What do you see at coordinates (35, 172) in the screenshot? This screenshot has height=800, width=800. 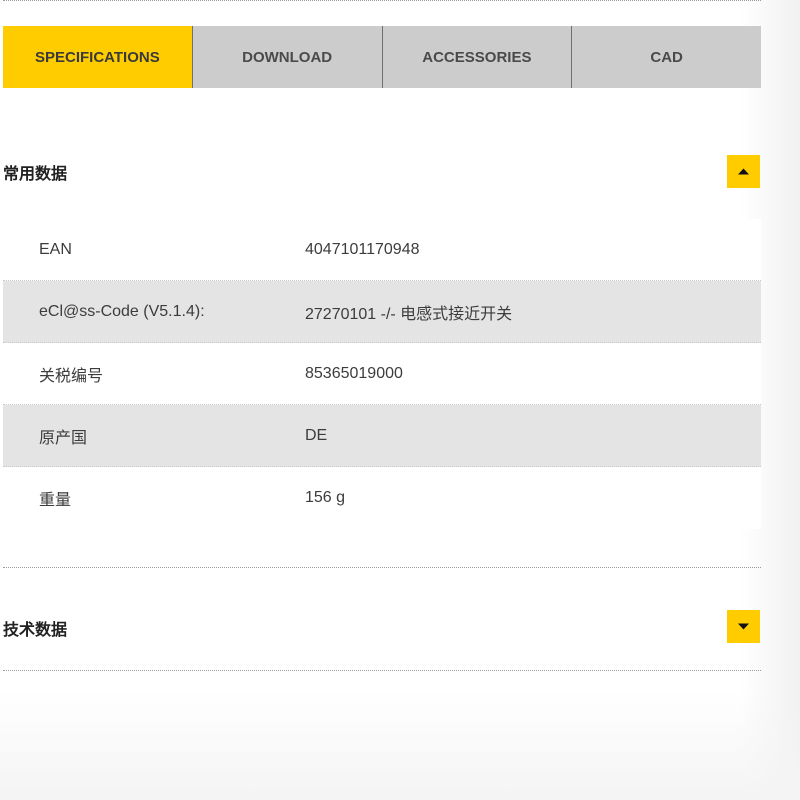 I see `general-data-title: 常用数据` at bounding box center [35, 172].